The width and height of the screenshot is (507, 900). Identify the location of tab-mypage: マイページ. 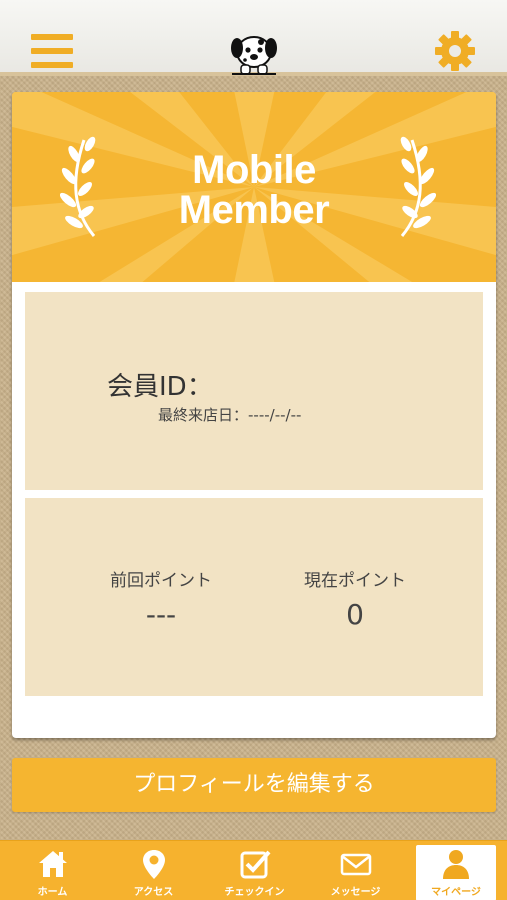
(456, 872).